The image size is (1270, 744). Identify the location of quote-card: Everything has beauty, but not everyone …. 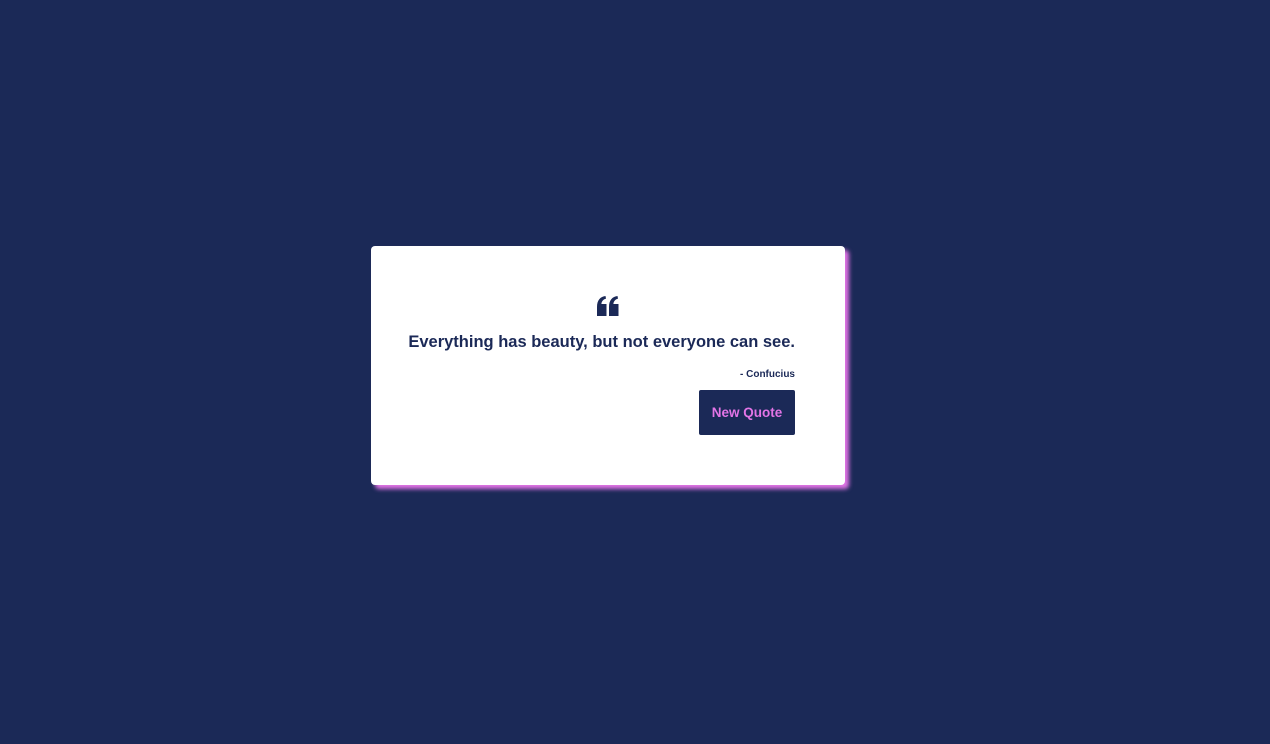
(608, 365).